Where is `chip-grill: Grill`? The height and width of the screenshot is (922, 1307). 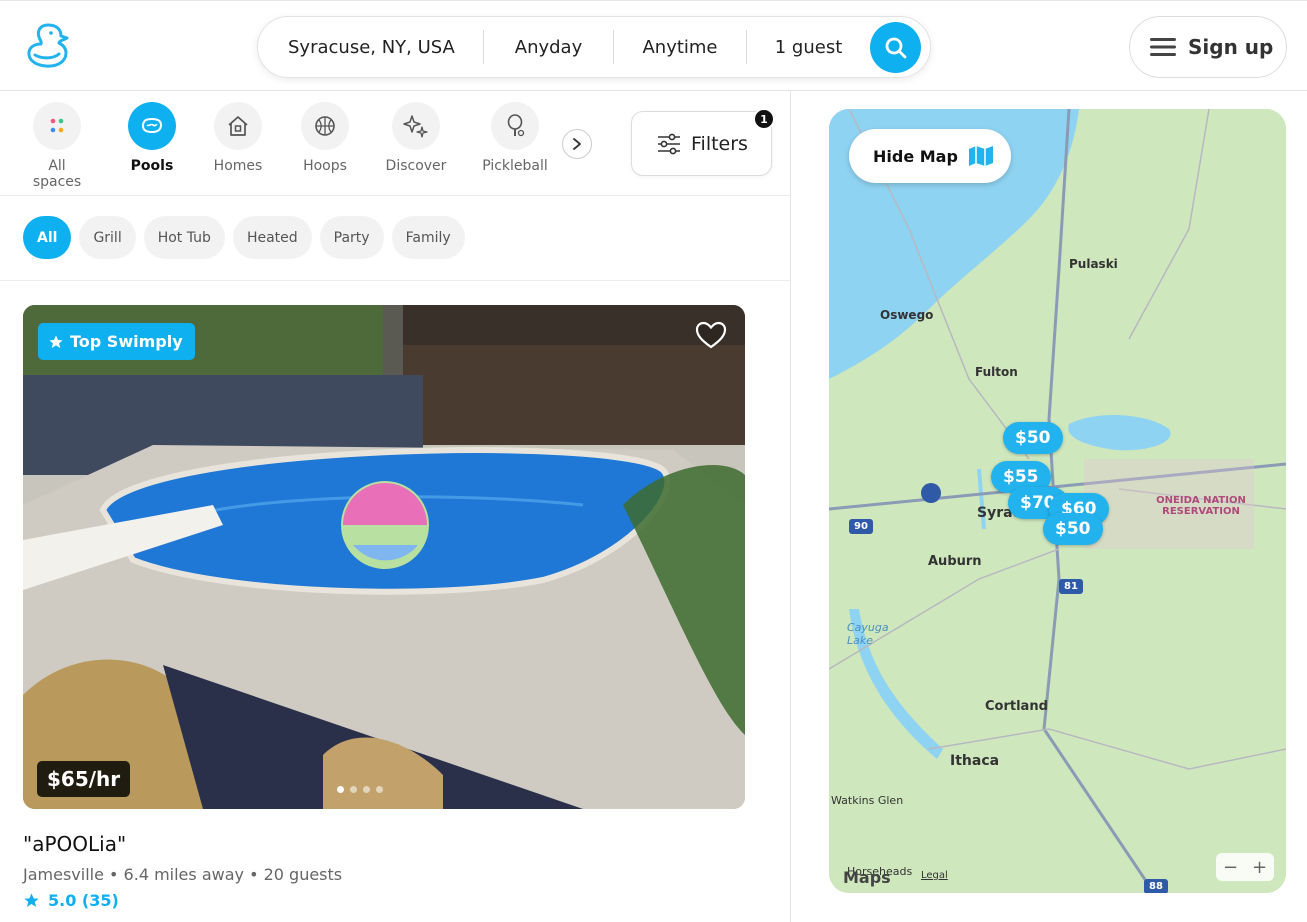
chip-grill: Grill is located at coordinates (107, 237).